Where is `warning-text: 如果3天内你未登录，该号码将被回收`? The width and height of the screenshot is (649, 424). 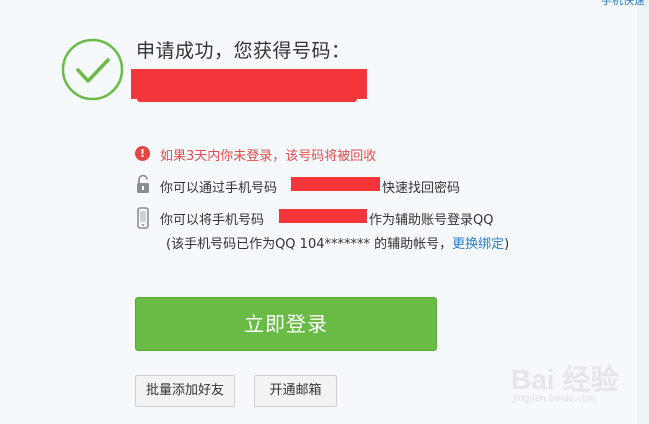
warning-text: 如果3天内你未登录，该号码将被回收 is located at coordinates (268, 156).